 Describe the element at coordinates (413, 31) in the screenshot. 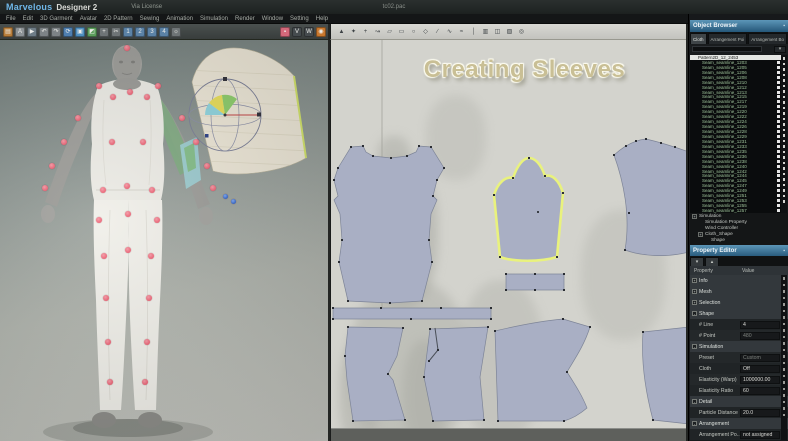

I see `circle-tool-icon: ○` at that location.